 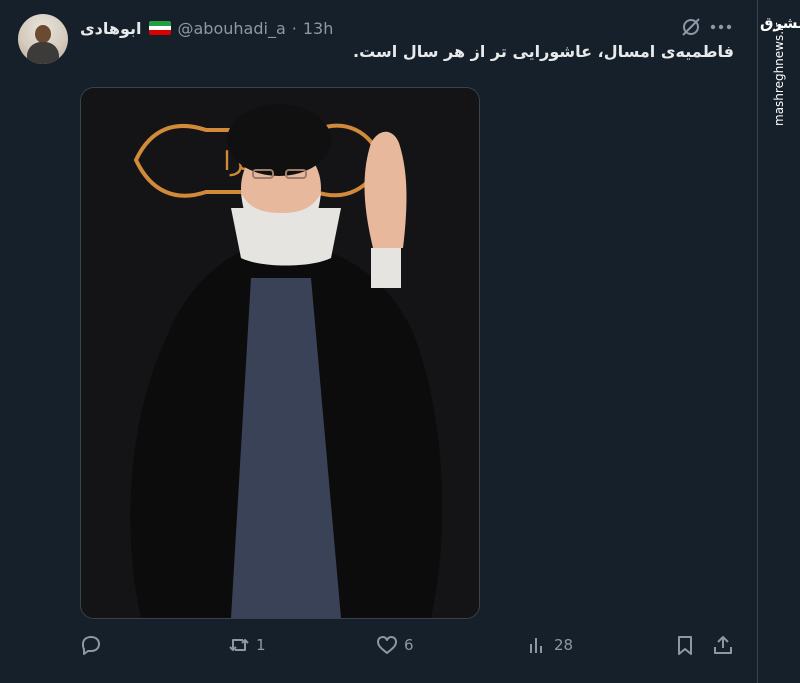 I want to click on reply-button, so click(x=94, y=645).